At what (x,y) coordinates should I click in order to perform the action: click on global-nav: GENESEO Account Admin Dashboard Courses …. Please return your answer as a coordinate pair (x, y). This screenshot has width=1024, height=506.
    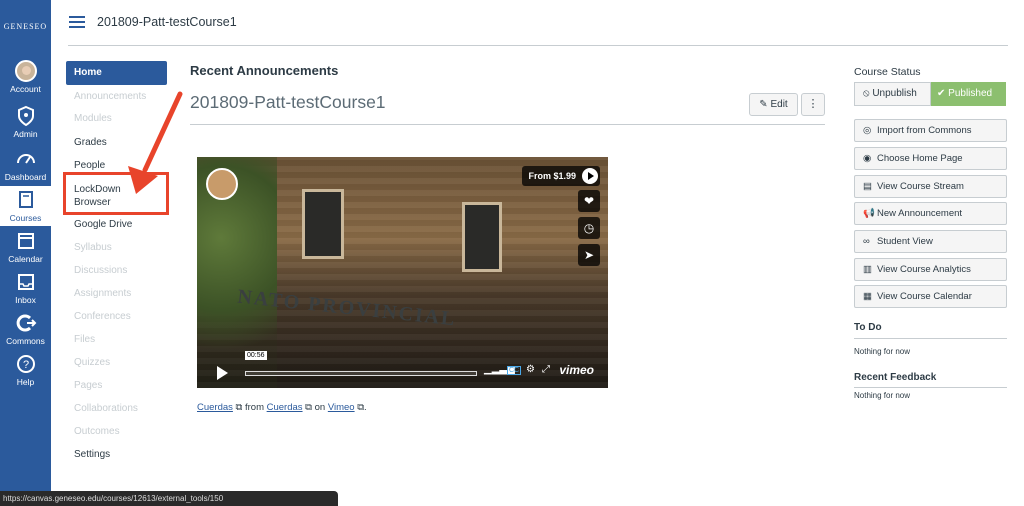
    Looking at the image, I should click on (25, 253).